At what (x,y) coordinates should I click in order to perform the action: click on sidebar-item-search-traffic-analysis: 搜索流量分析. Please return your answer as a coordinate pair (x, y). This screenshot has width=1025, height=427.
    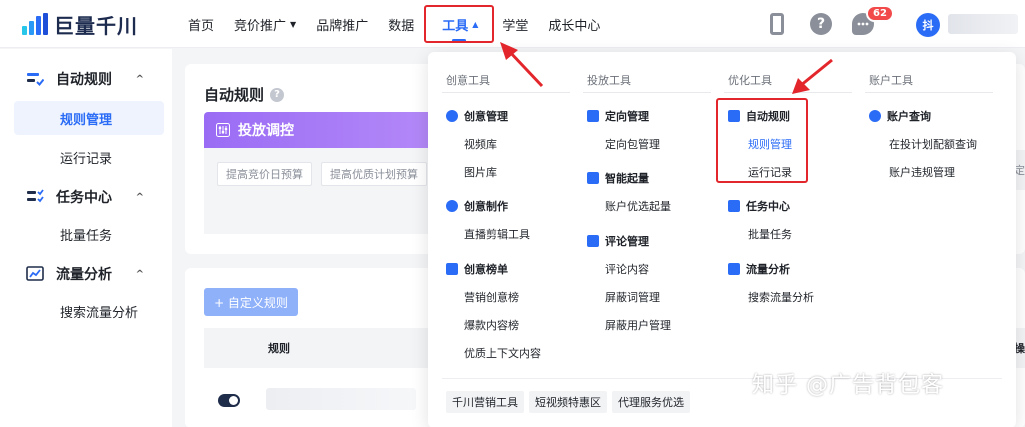
    Looking at the image, I should click on (89, 311).